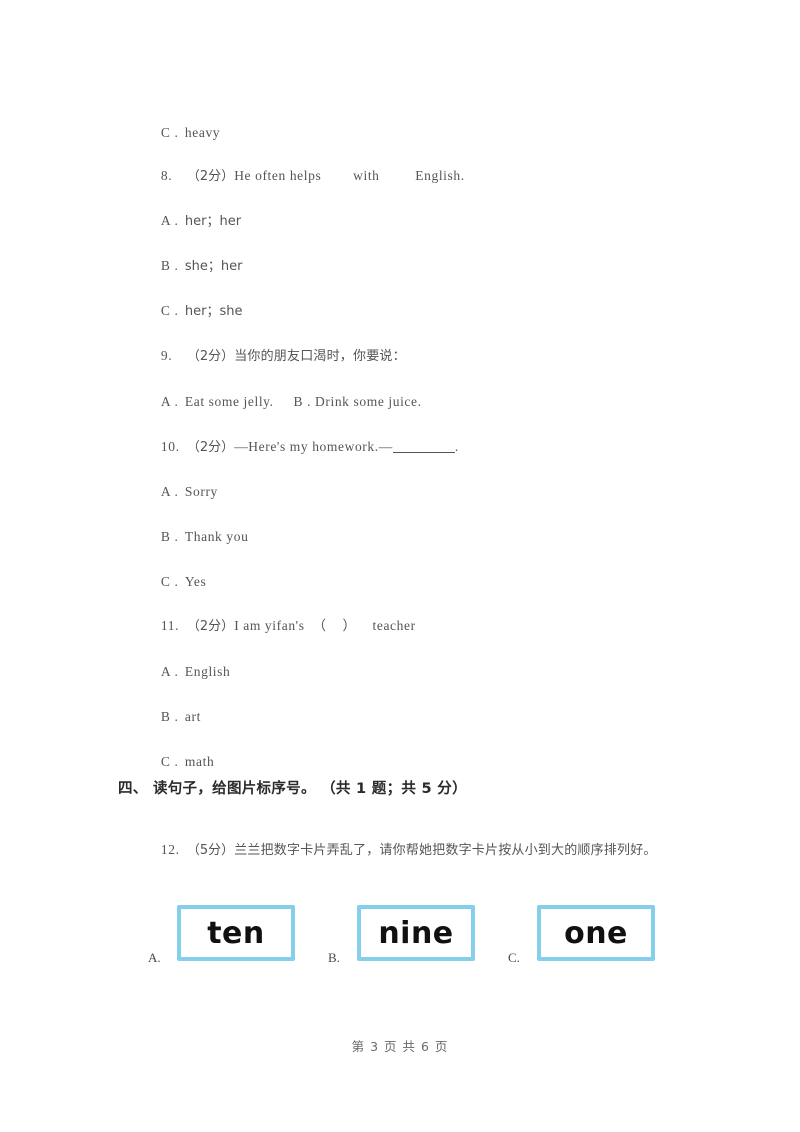 The height and width of the screenshot is (1132, 800). I want to click on question-number: 9., so click(166, 355).